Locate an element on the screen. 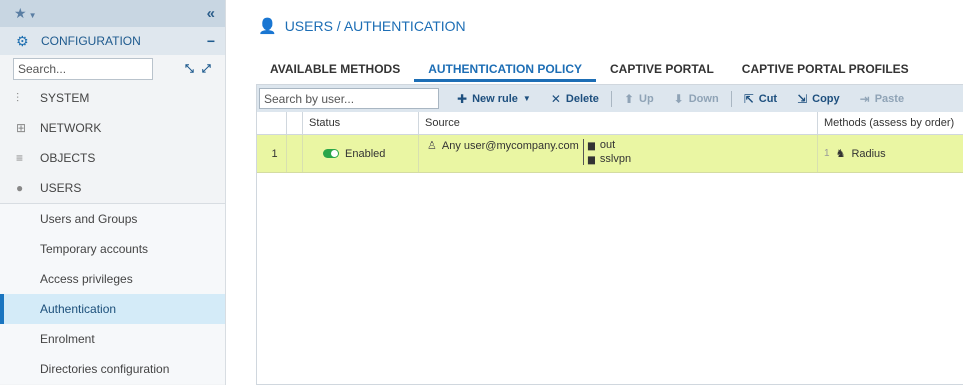  sidebar-item-objects: ≡ OBJECTS is located at coordinates (112, 158).